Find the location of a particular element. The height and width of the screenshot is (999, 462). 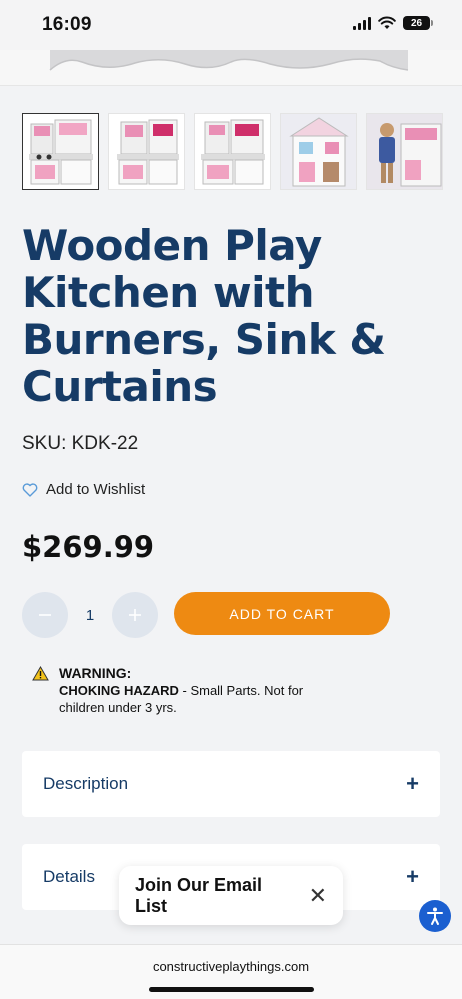

status-time: 16:09 is located at coordinates (67, 24).